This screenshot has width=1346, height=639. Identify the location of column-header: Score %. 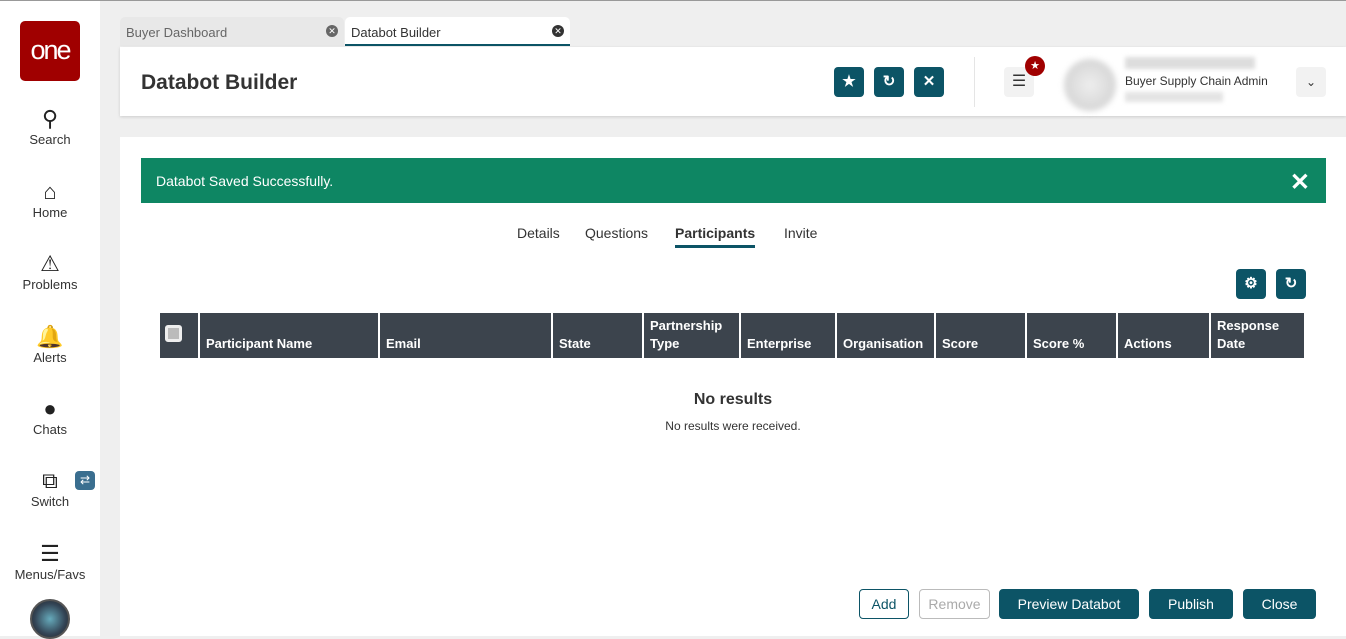
(1071, 335).